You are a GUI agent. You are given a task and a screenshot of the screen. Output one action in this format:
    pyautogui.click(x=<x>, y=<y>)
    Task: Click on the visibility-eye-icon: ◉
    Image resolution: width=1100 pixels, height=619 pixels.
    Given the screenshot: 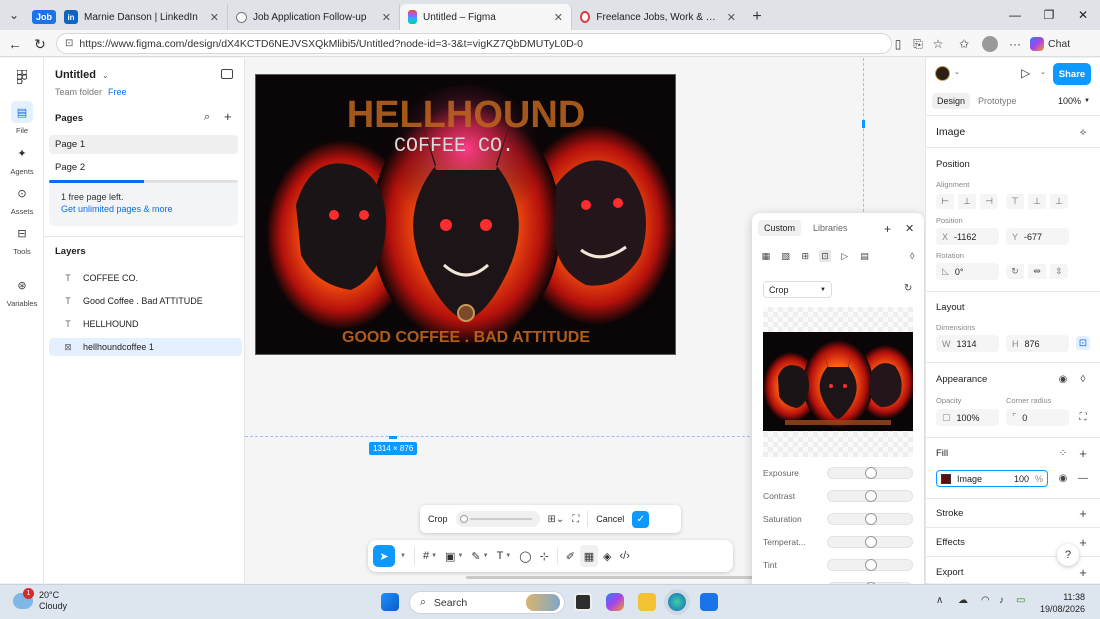 What is the action you would take?
    pyautogui.click(x=1063, y=478)
    